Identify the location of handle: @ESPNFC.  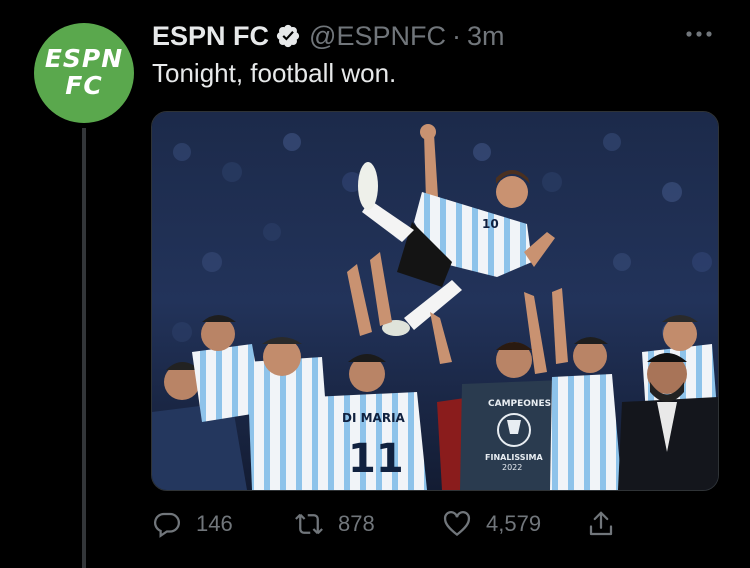
(377, 36).